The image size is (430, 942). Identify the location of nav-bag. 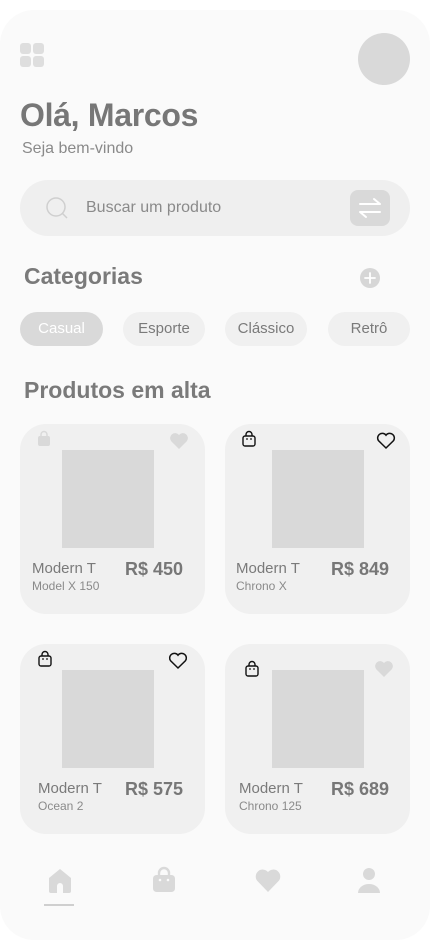
(164, 884).